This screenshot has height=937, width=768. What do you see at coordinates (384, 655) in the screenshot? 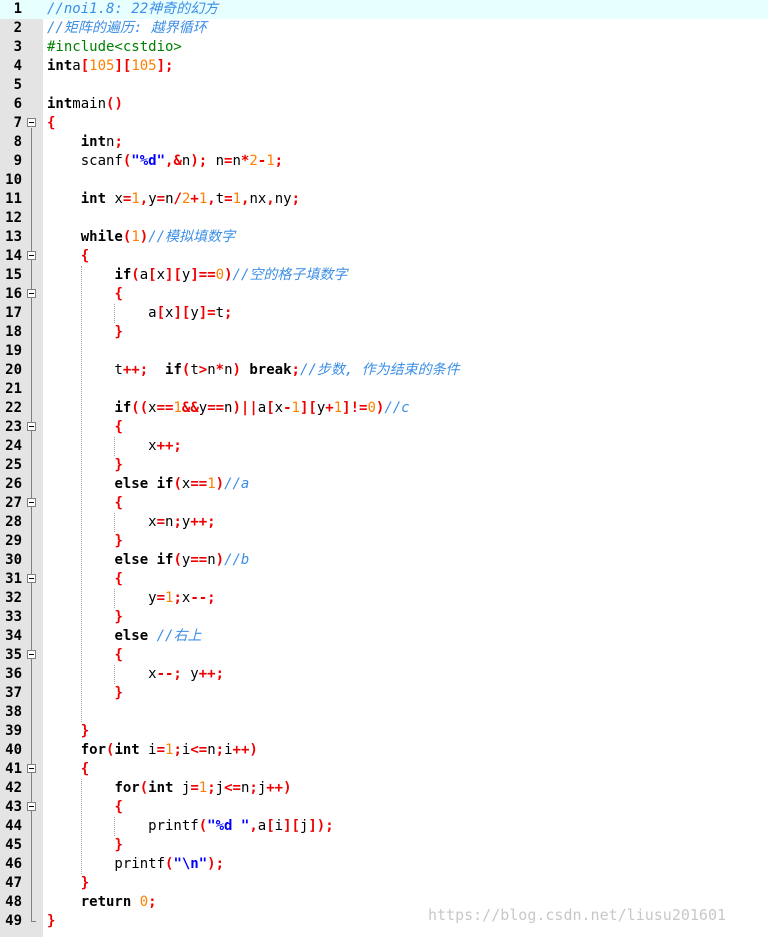
I see `code-line: 35 {` at bounding box center [384, 655].